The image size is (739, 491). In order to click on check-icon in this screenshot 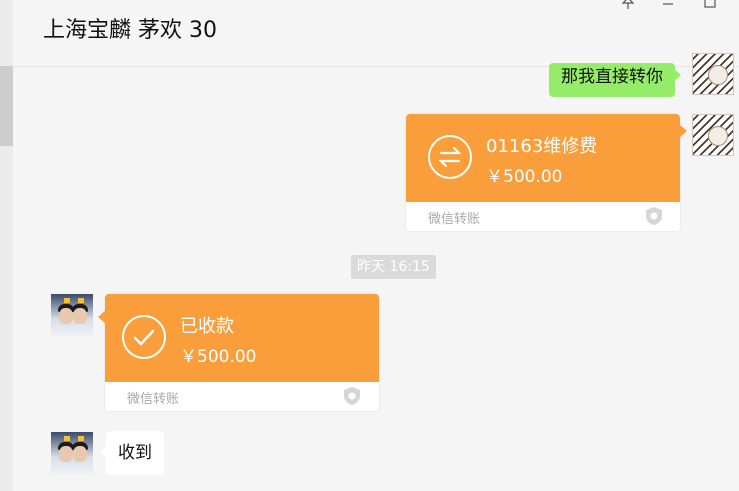, I will do `click(144, 337)`.